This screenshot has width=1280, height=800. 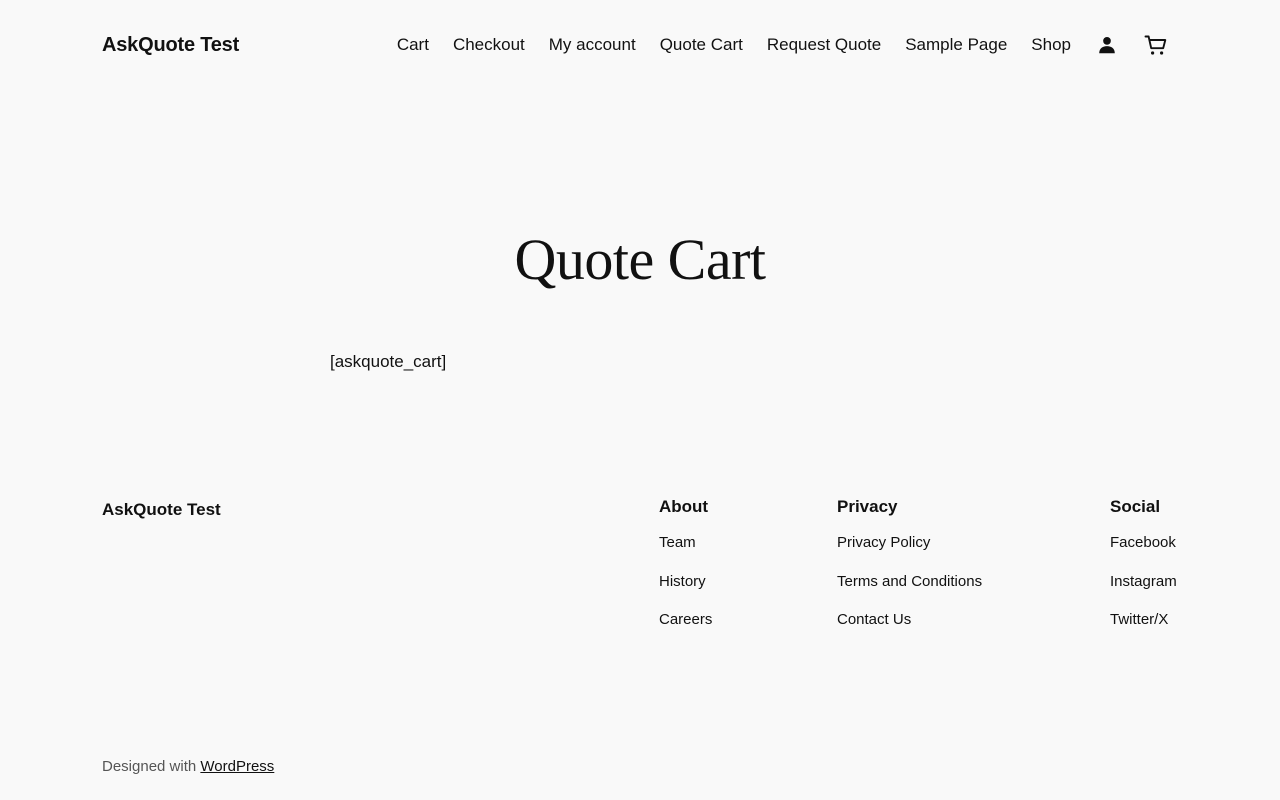 I want to click on footer-heading-privacy: Privacy, so click(x=867, y=506).